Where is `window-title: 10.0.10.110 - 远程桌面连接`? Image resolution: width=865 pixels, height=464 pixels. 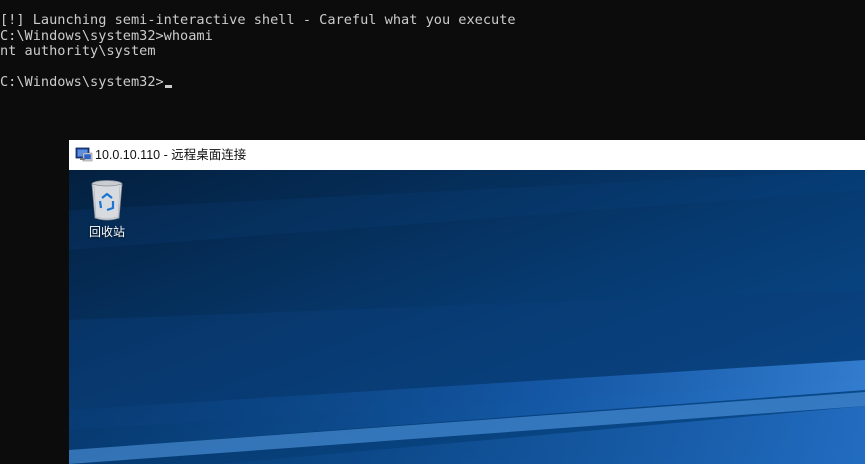 window-title: 10.0.10.110 - 远程桌面连接 is located at coordinates (171, 155).